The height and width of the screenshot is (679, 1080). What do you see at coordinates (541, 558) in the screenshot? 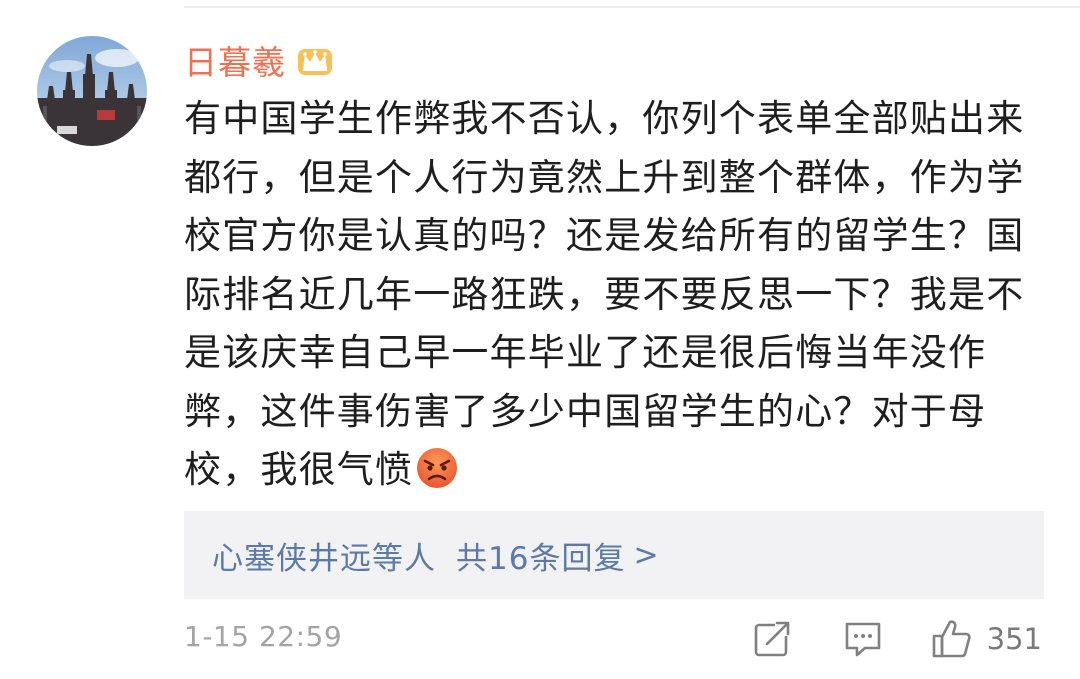
I see `reply-count: 共16条回复` at bounding box center [541, 558].